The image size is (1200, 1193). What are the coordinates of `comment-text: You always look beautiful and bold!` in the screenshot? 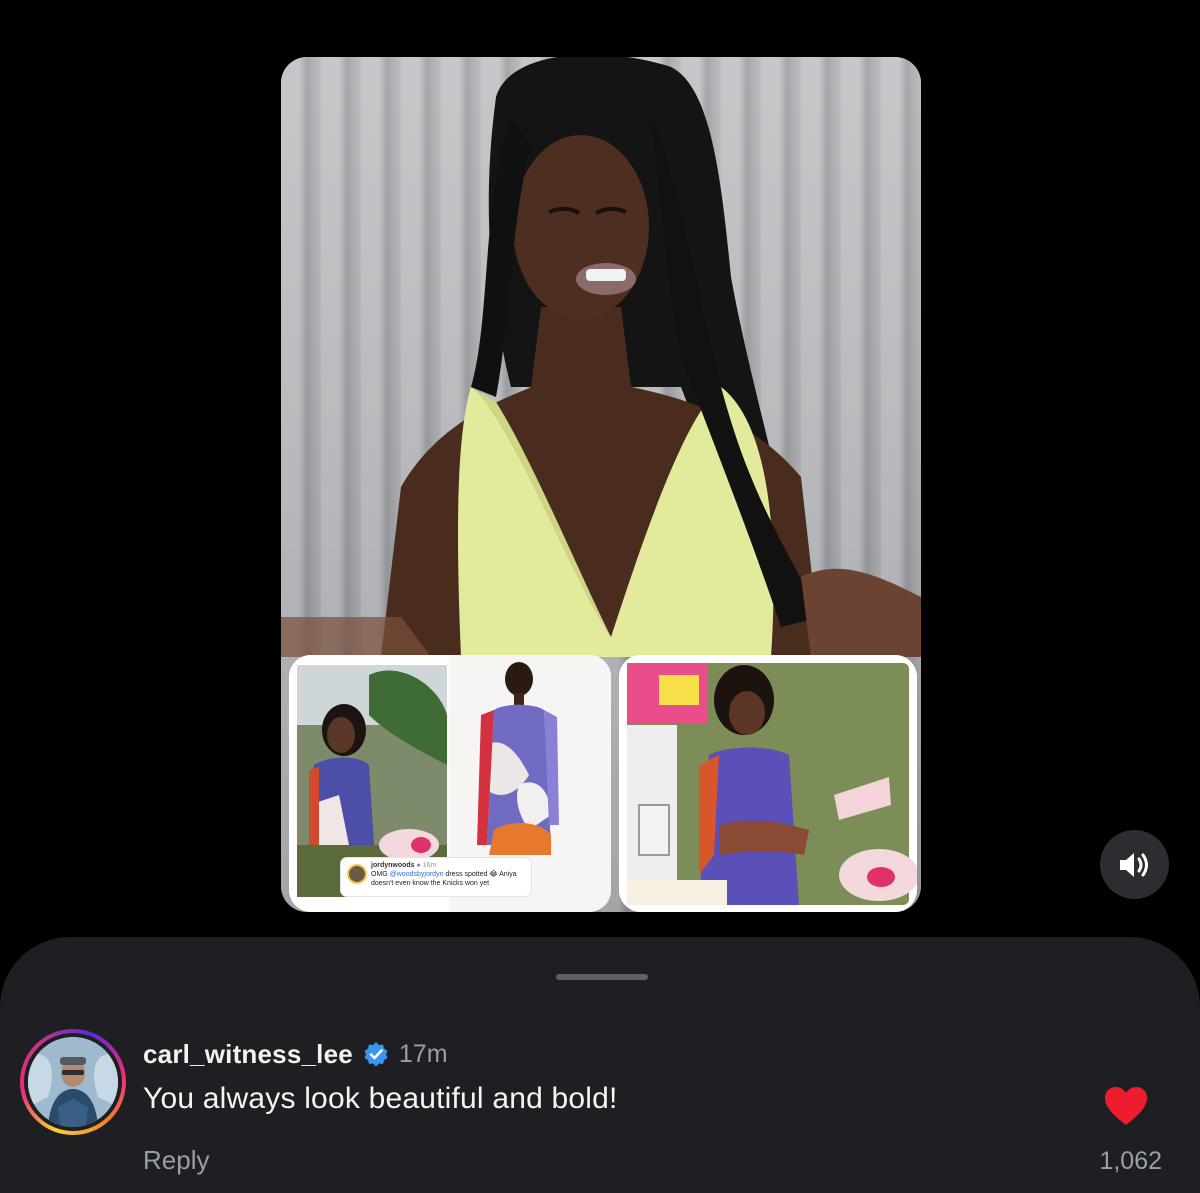 It's located at (380, 1098).